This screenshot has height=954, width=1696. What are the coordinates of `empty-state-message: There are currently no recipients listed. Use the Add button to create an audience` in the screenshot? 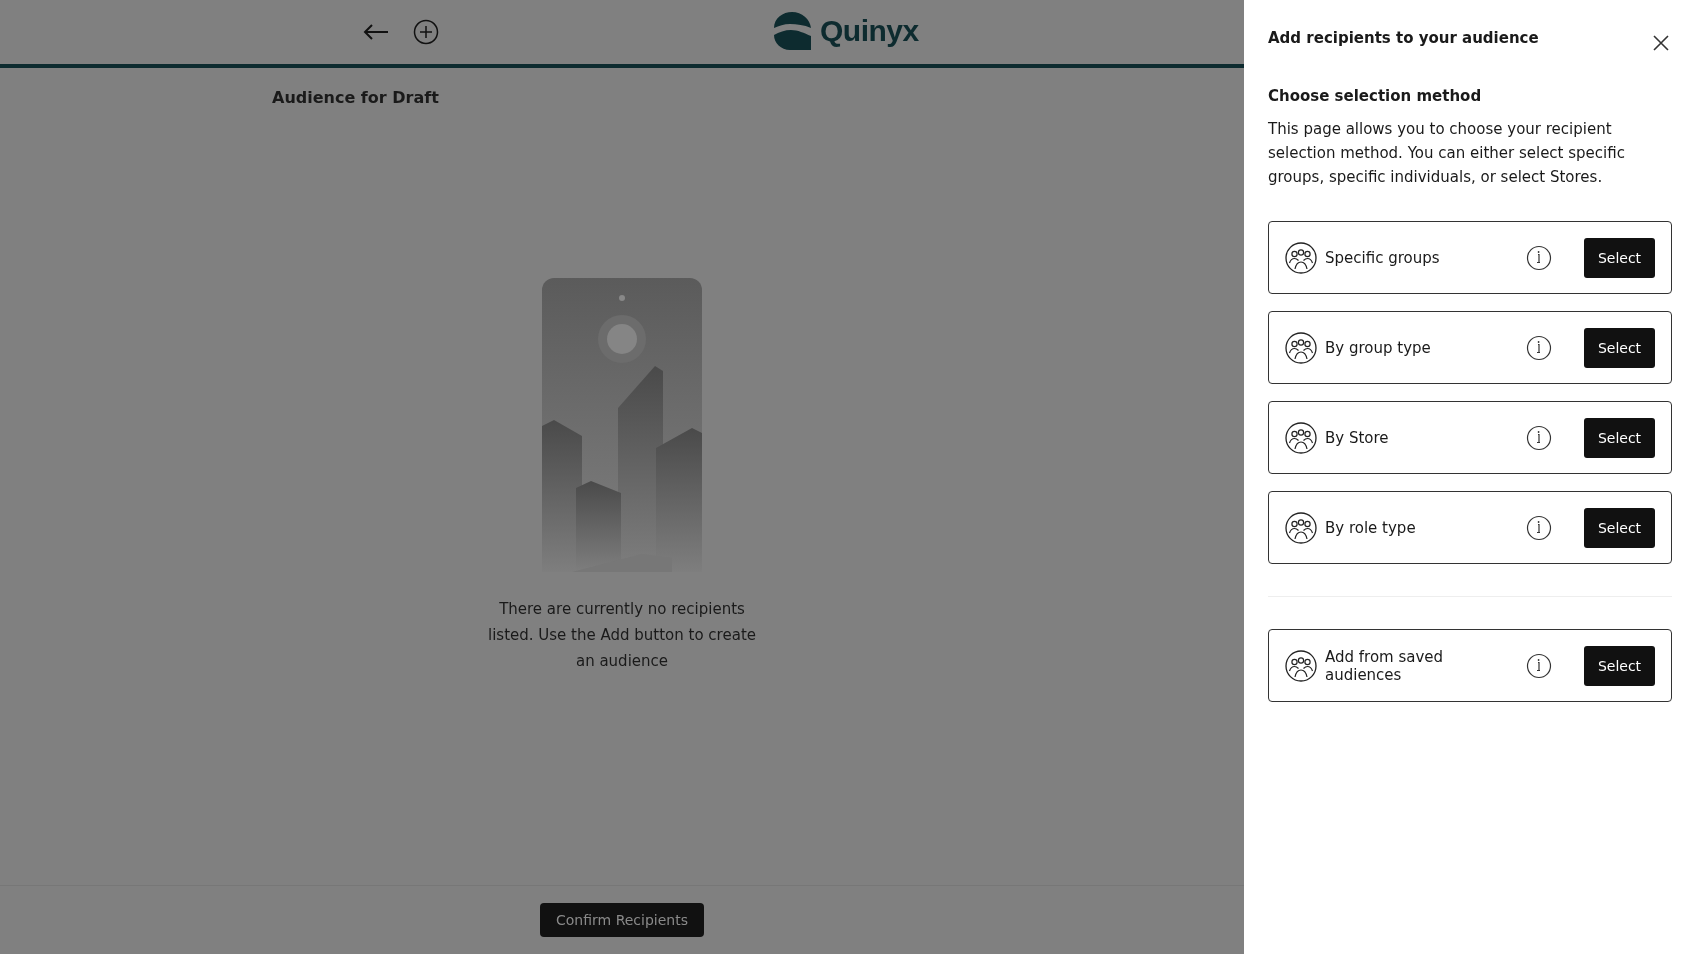 It's located at (622, 635).